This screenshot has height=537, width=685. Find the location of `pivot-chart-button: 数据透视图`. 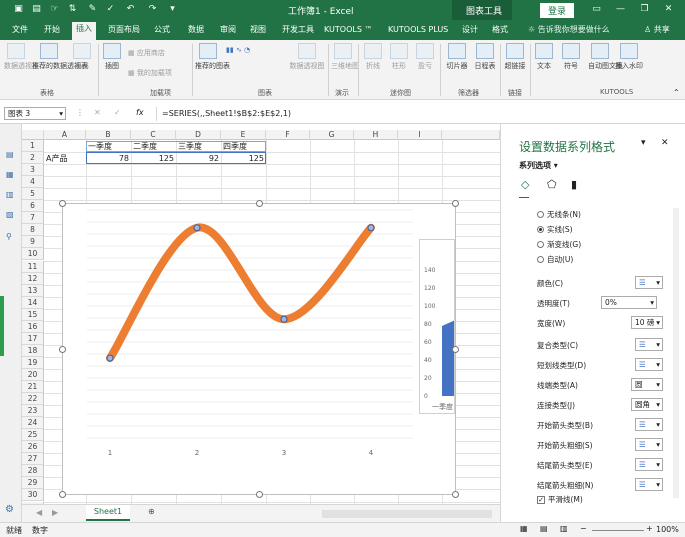

pivot-chart-button: 数据透视图 is located at coordinates (307, 57).